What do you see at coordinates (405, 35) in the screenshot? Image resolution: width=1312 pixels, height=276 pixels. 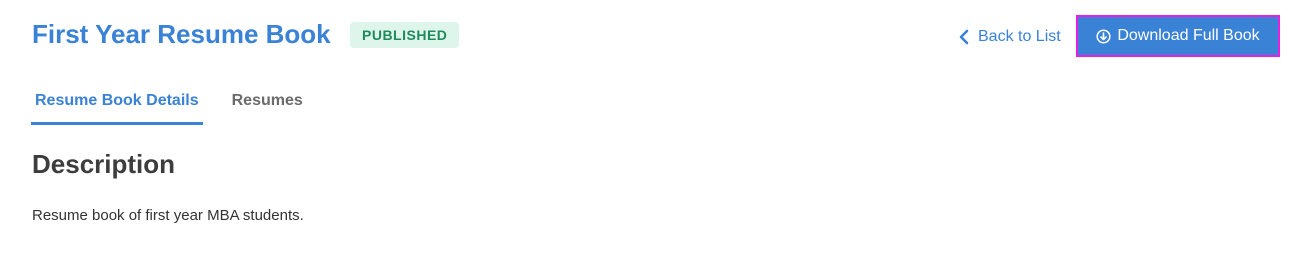 I see `status-badge: PUBLISHED` at bounding box center [405, 35].